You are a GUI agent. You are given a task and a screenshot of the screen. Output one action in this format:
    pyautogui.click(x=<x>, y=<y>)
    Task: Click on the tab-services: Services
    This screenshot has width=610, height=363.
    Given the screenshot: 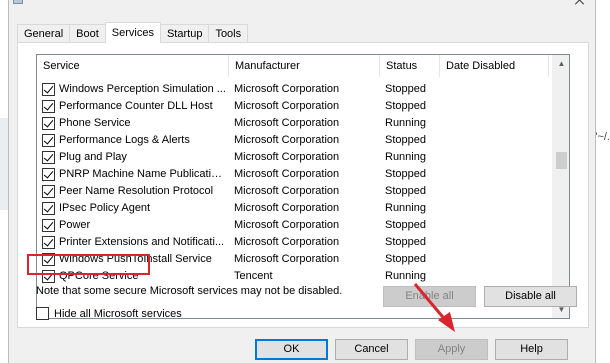 What is the action you would take?
    pyautogui.click(x=132, y=32)
    